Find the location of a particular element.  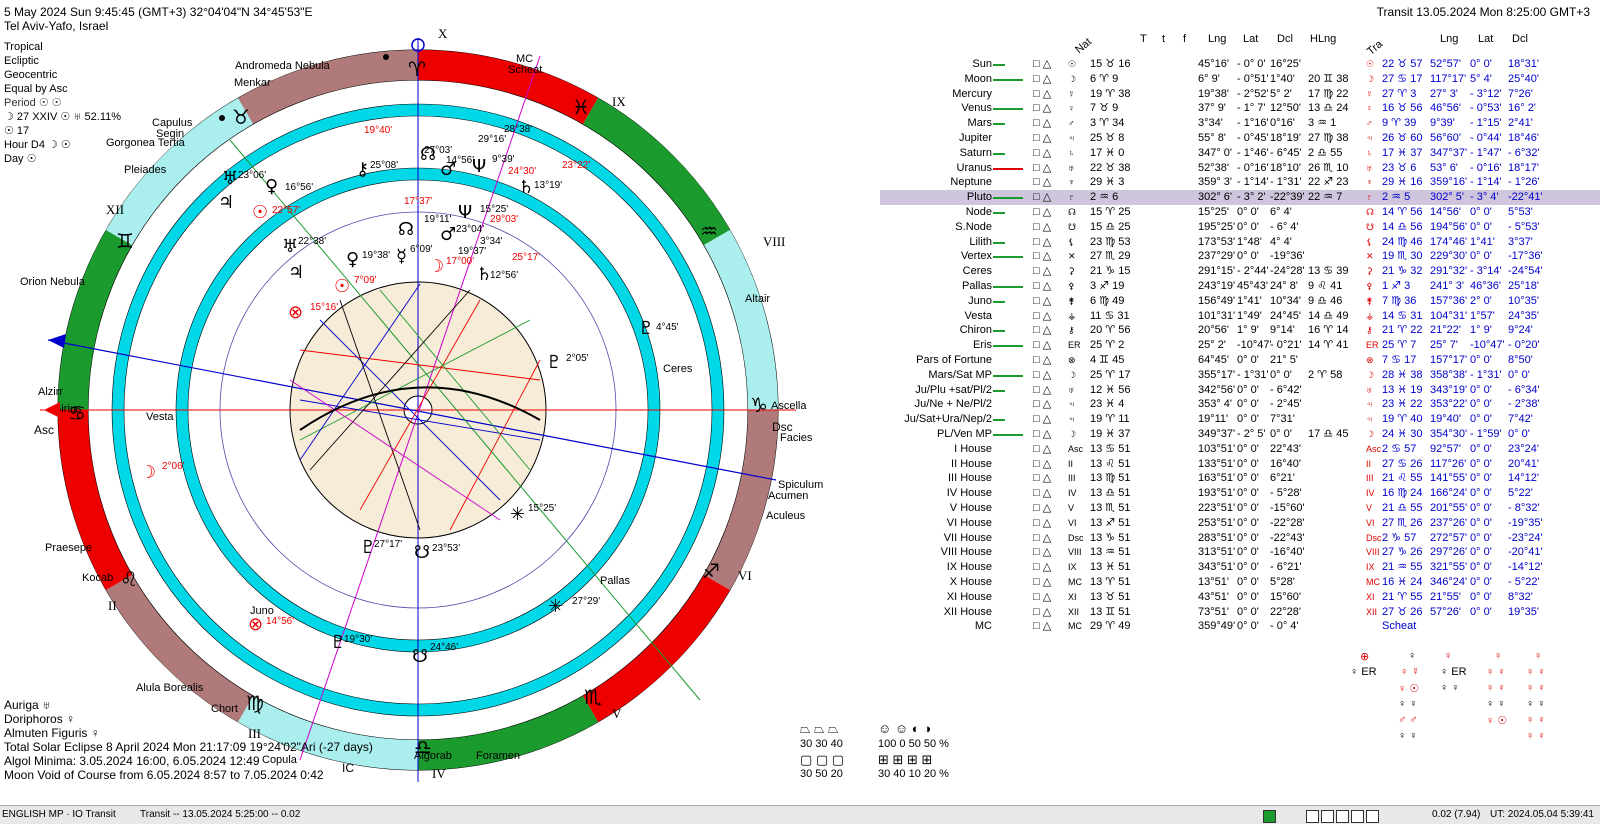

strength-bar is located at coordinates (1008, 375).